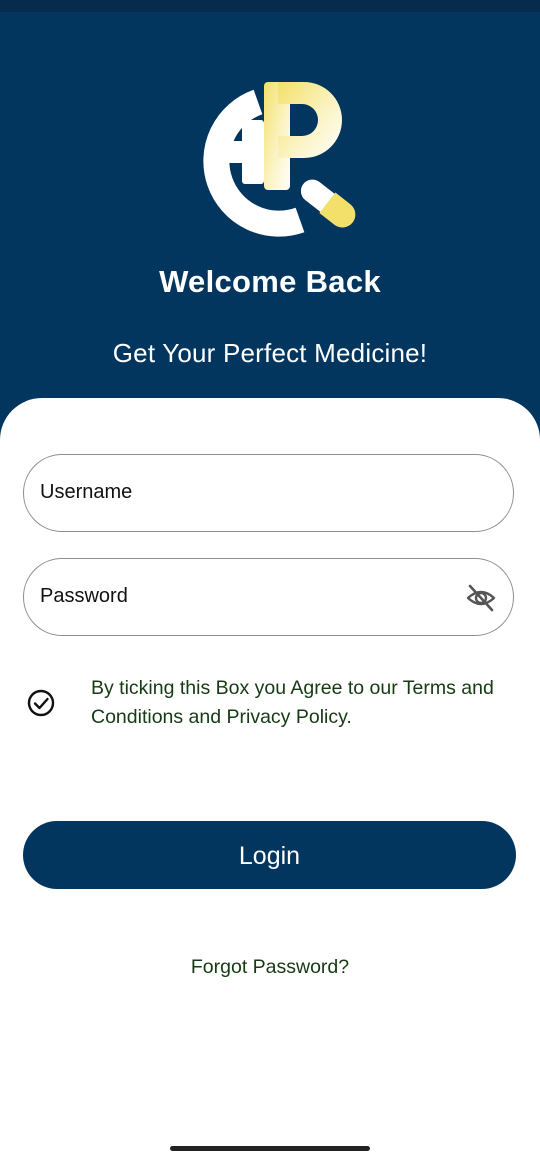 This screenshot has height=1160, width=540. What do you see at coordinates (269, 855) in the screenshot?
I see `login-button: Login` at bounding box center [269, 855].